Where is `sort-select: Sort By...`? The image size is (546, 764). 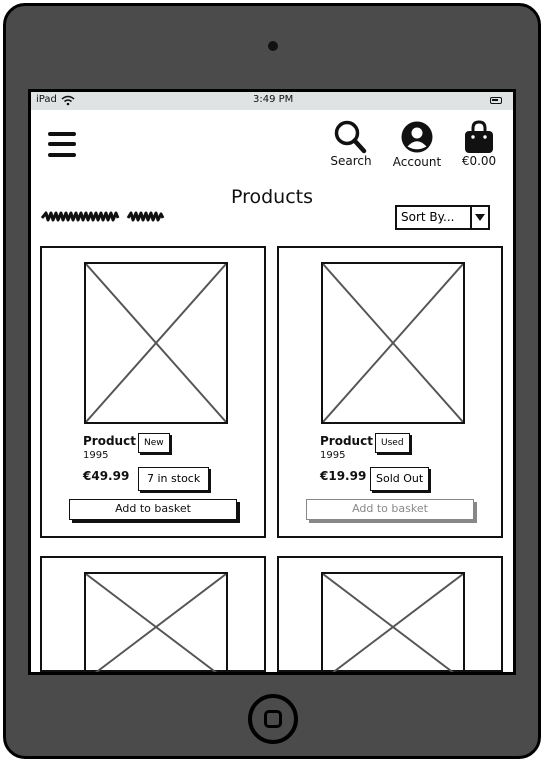
sort-select: Sort By... is located at coordinates (442, 217).